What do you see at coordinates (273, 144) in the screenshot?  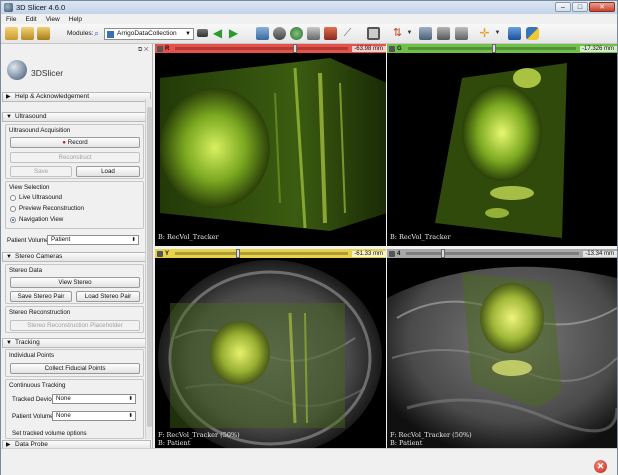 I see `red-view-image` at bounding box center [273, 144].